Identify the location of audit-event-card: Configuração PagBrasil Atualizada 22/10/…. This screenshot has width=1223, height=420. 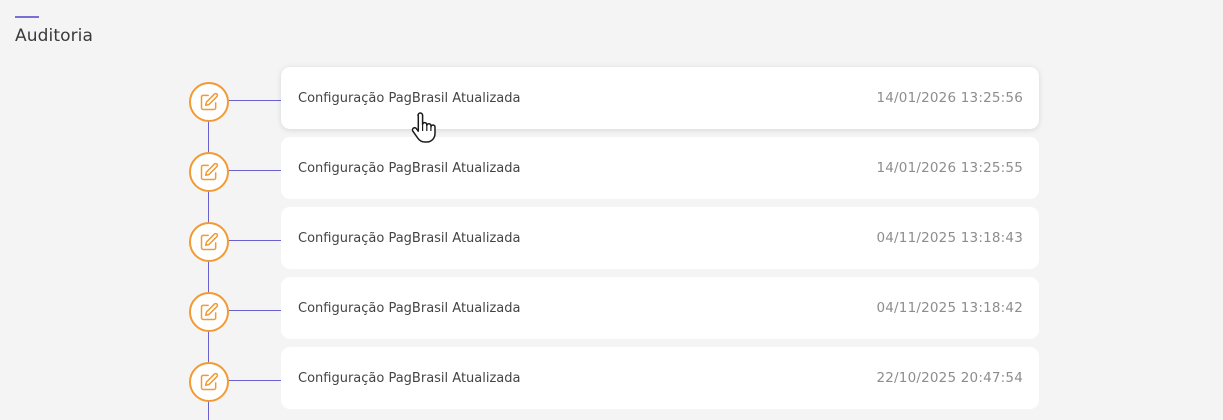
(660, 378).